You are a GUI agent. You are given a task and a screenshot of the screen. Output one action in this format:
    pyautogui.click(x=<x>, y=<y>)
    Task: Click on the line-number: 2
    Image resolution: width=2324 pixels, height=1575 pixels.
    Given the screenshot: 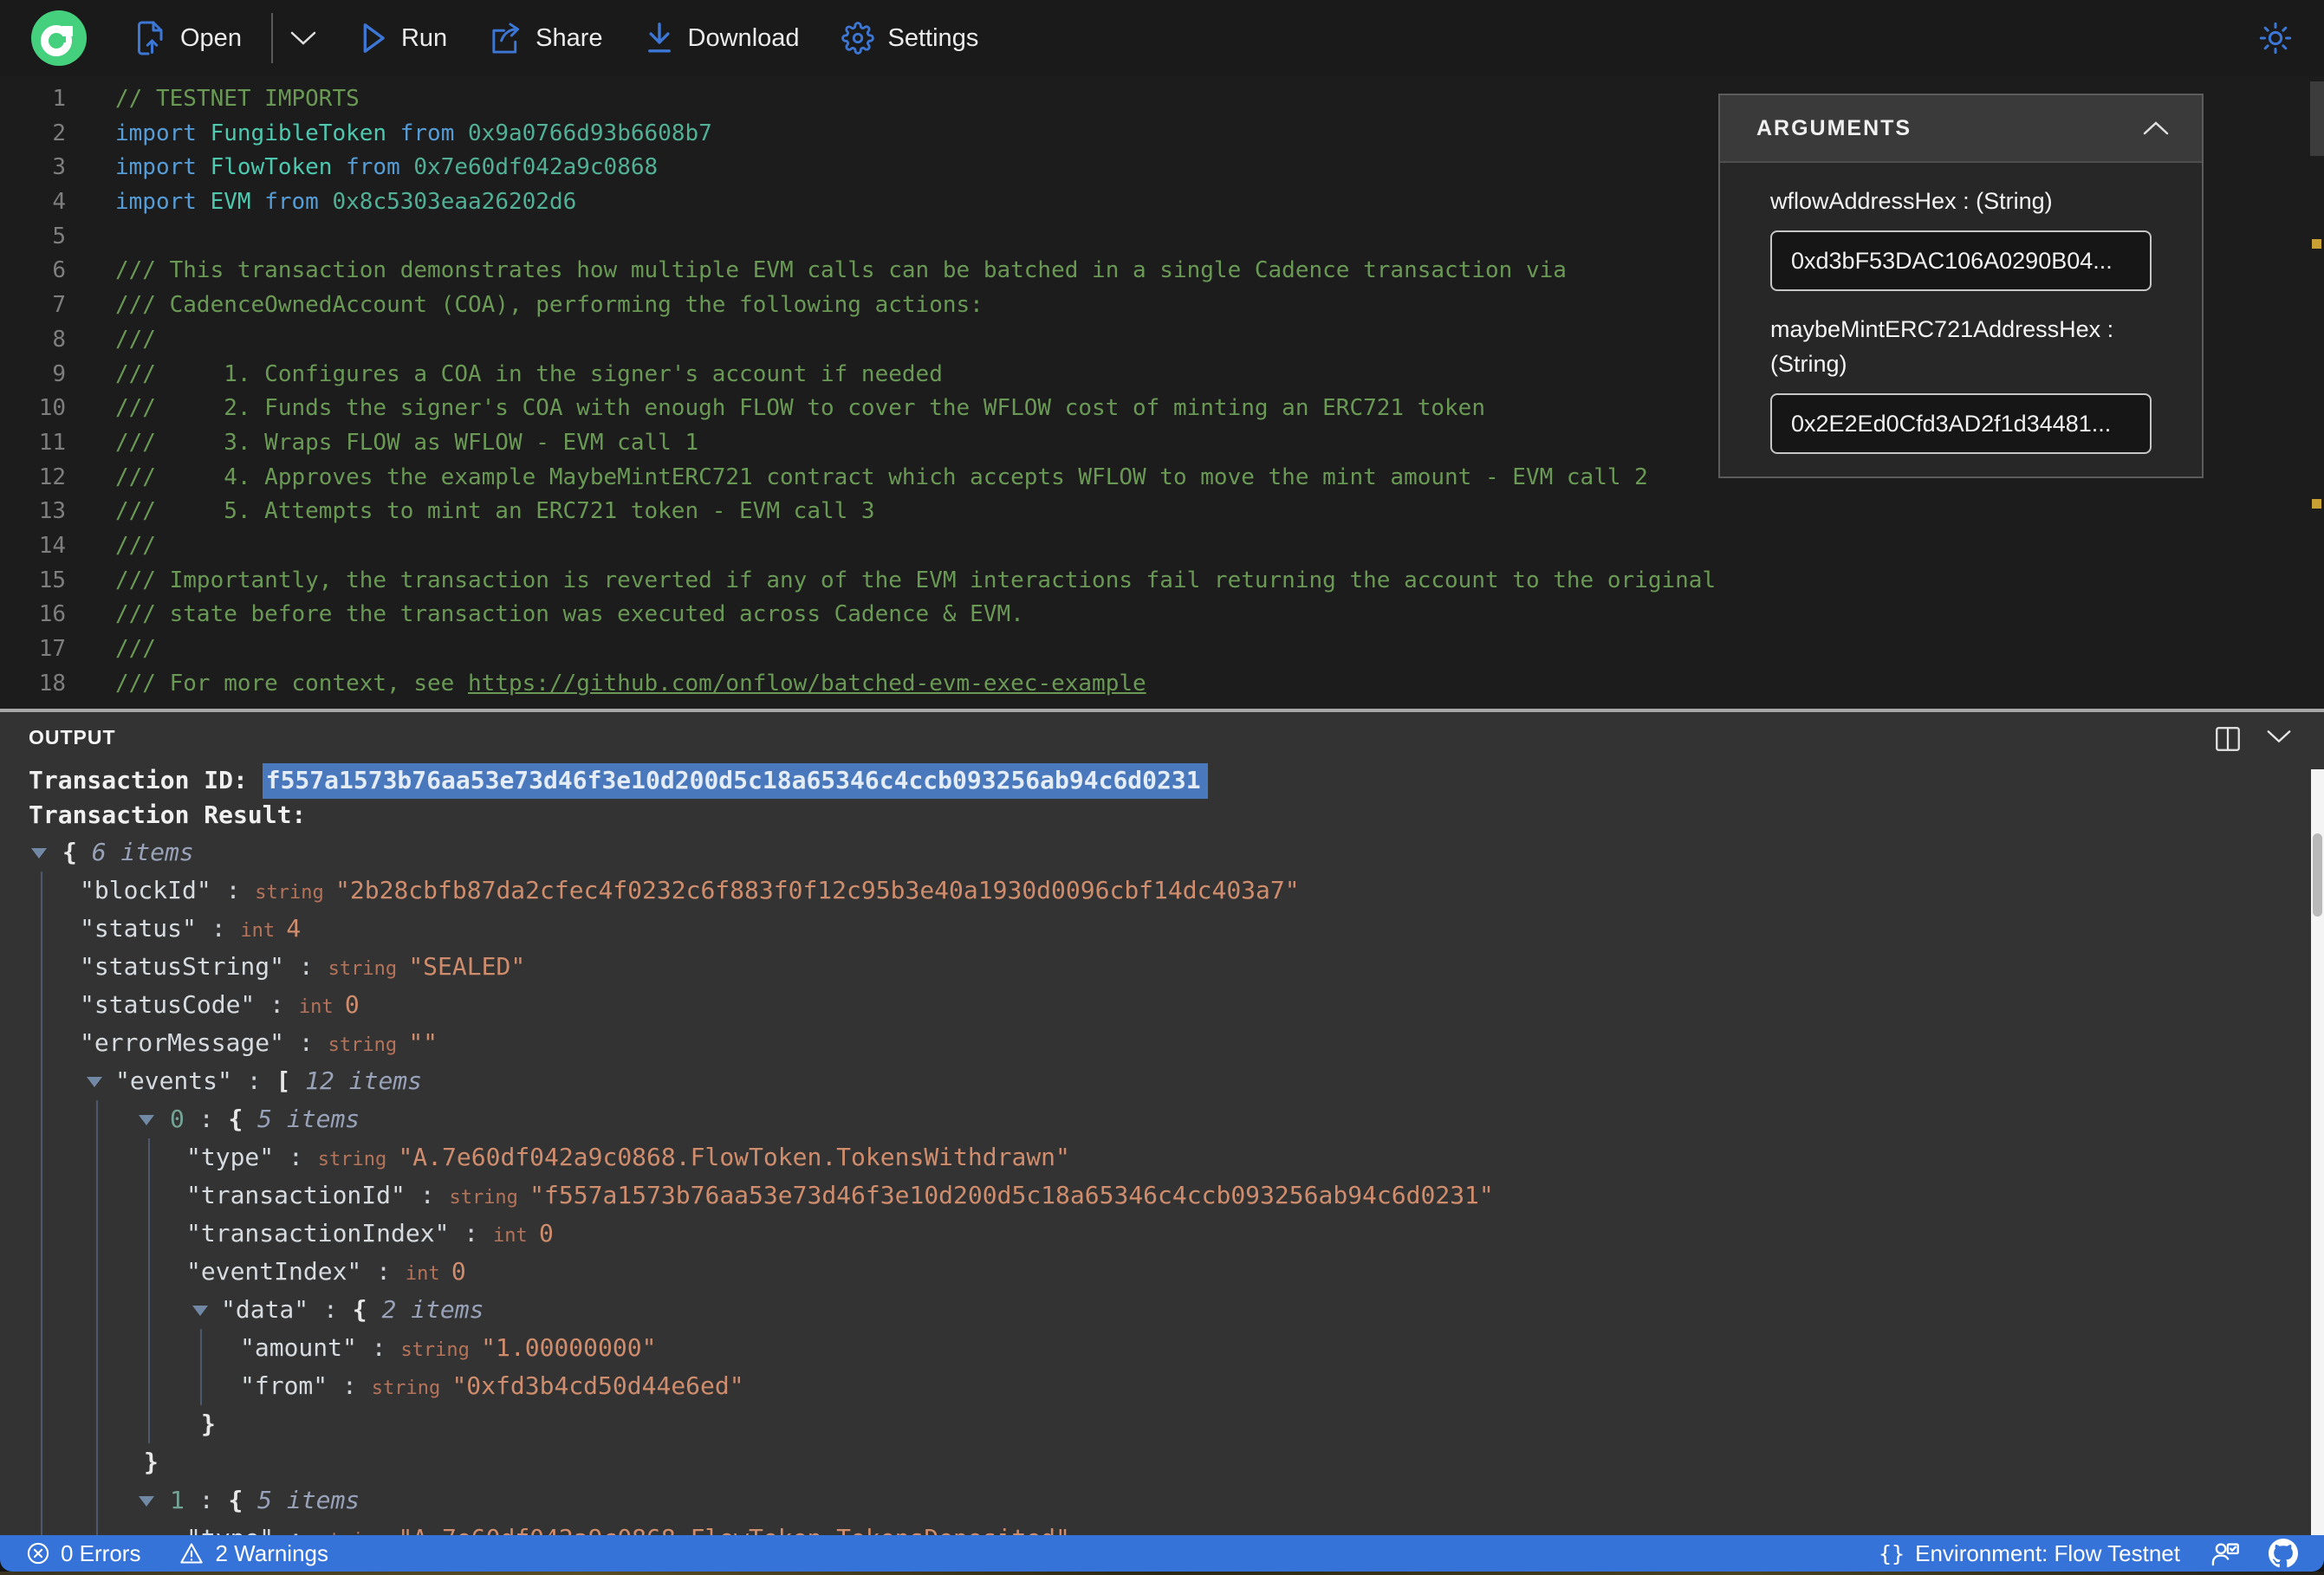 What is the action you would take?
    pyautogui.click(x=59, y=133)
    